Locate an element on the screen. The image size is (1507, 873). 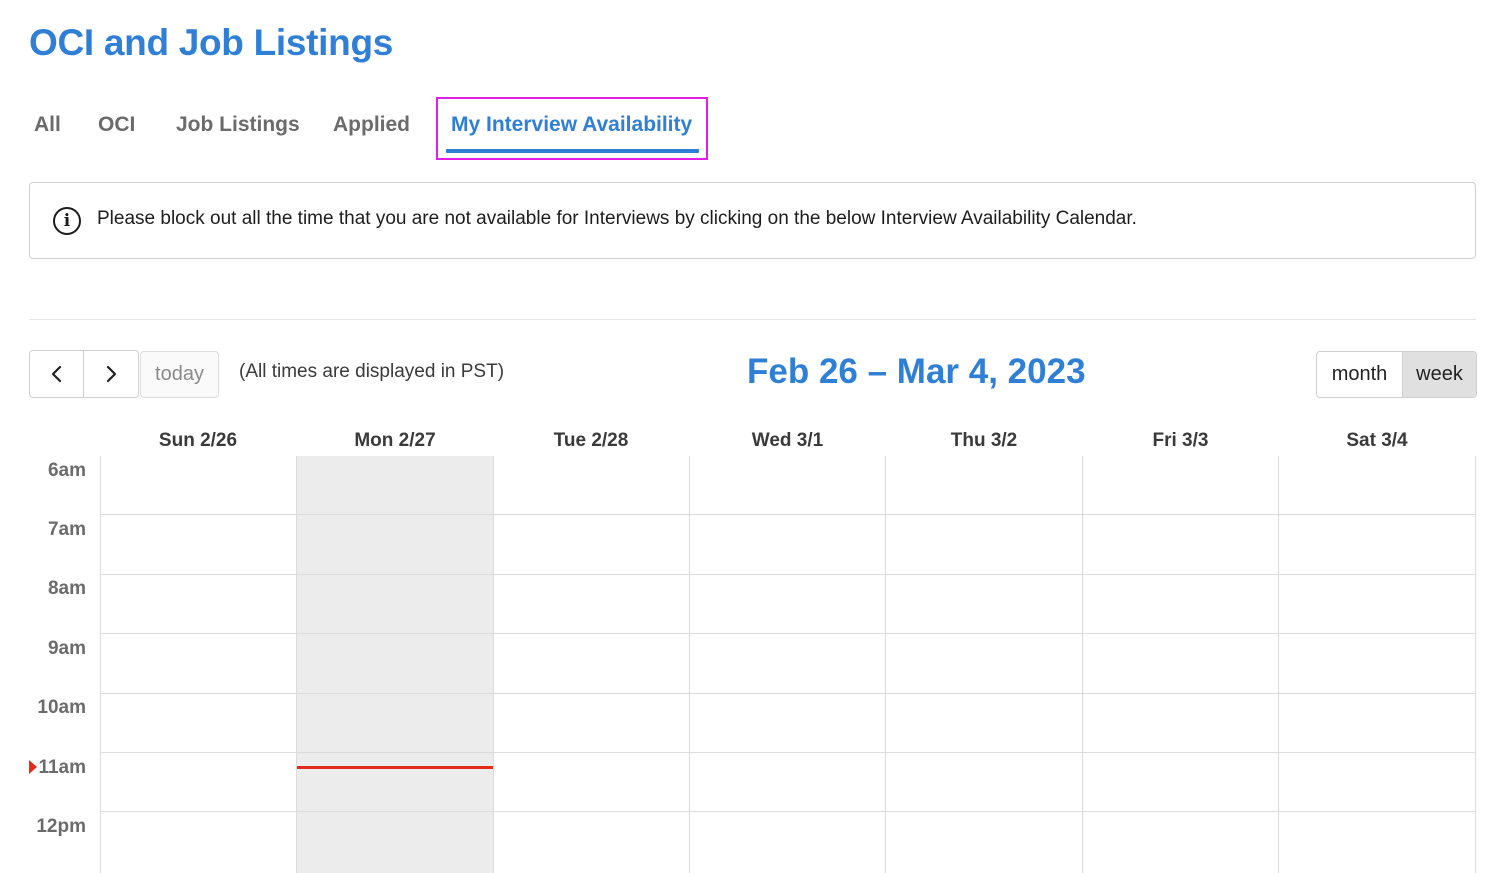
hour-label-6am: 6am is located at coordinates (66, 470).